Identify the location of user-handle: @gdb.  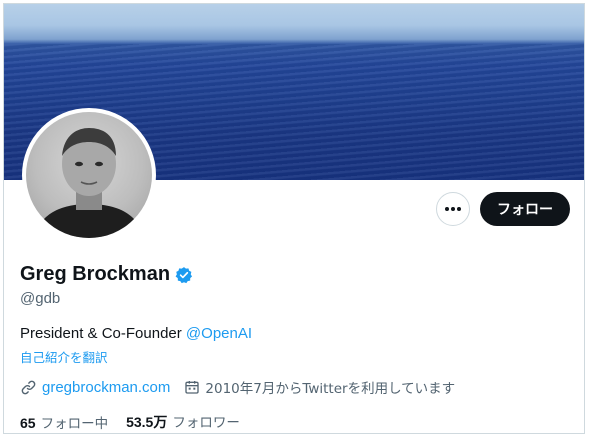
(40, 298).